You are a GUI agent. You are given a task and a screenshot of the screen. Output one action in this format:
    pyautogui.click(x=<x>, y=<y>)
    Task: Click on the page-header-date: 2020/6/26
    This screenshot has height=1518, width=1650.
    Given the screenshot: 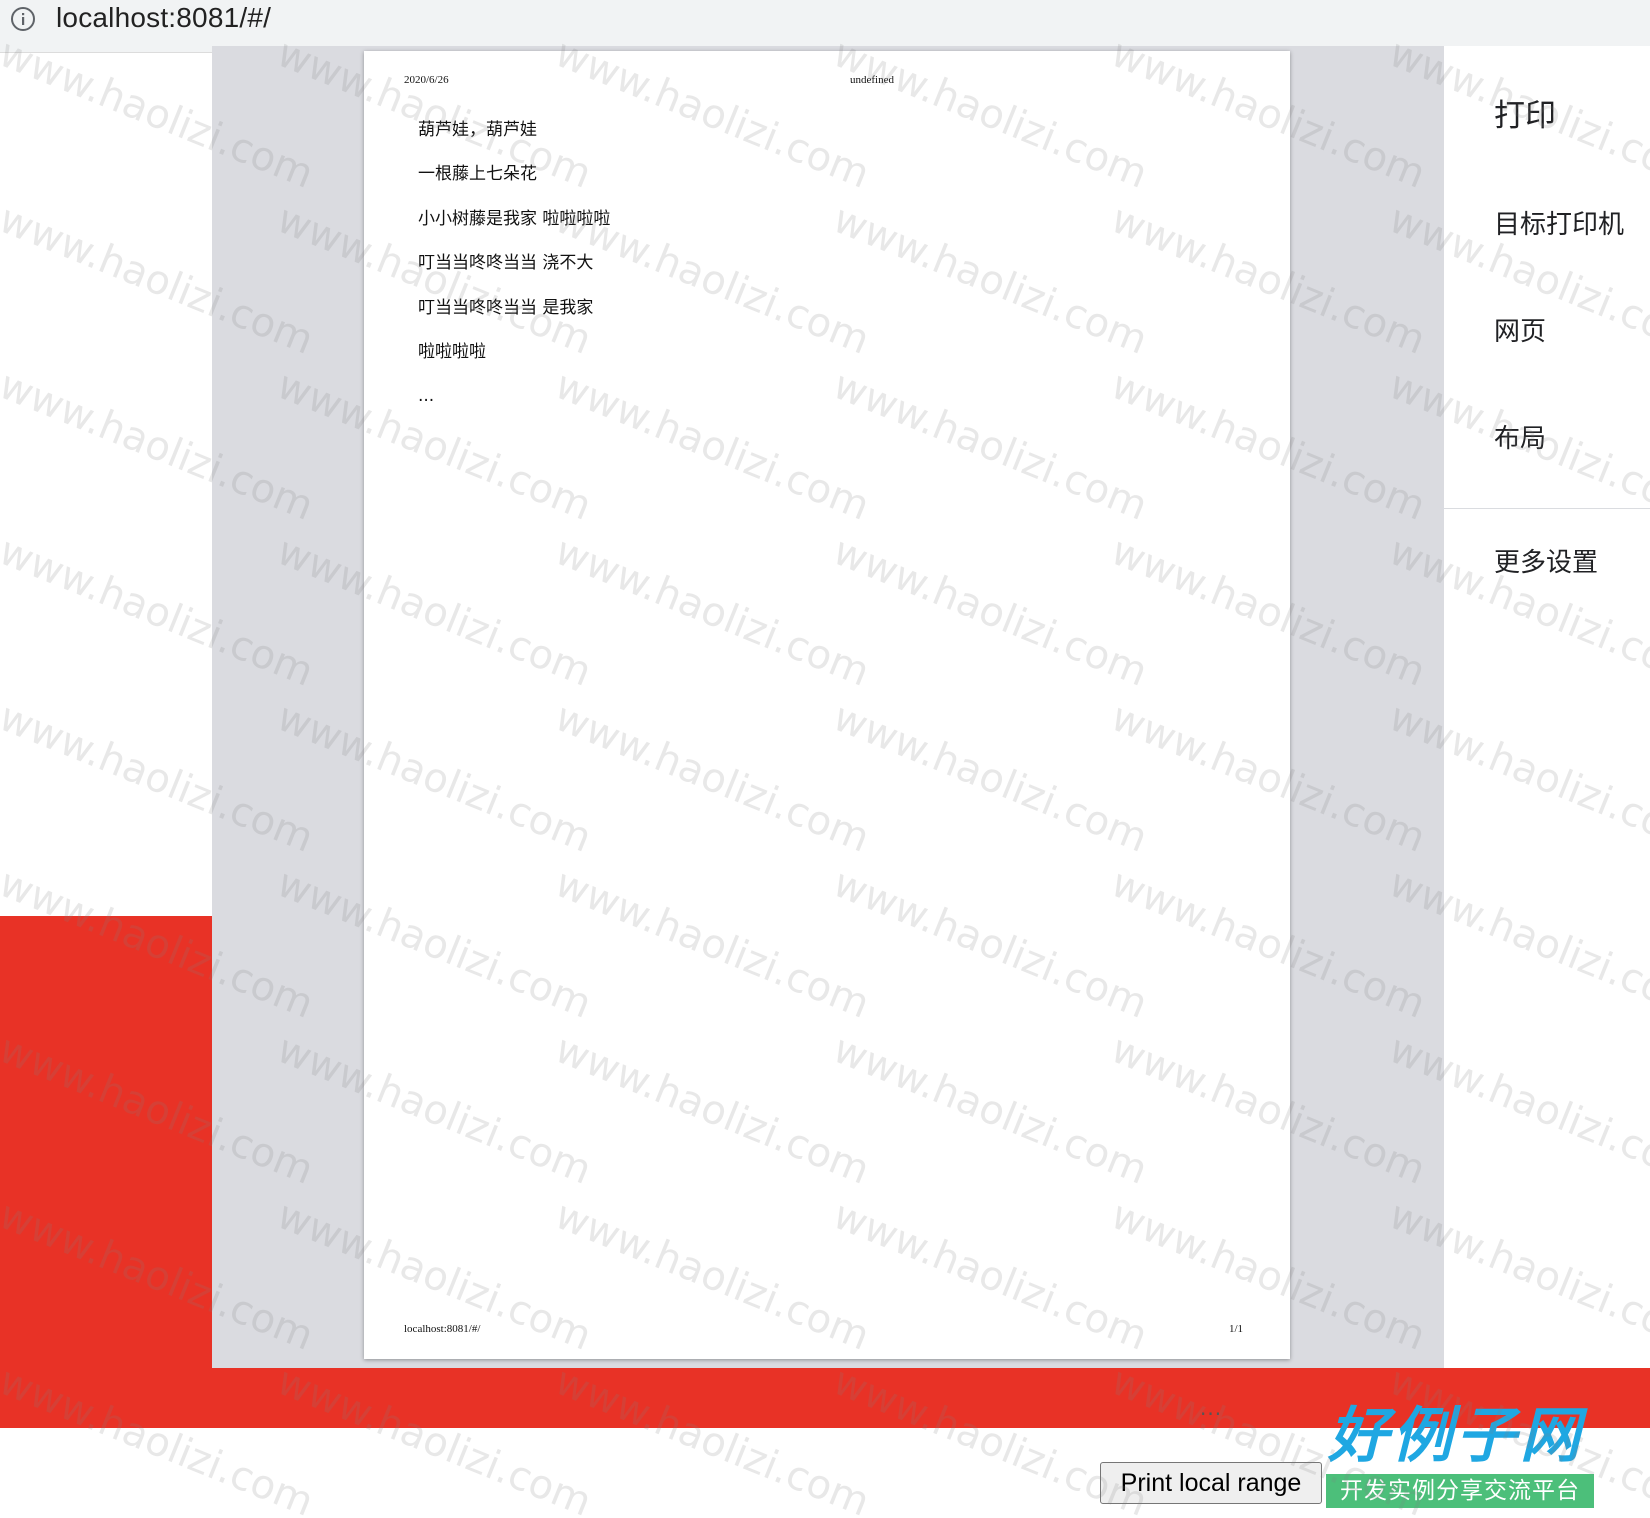 What is the action you would take?
    pyautogui.click(x=426, y=80)
    